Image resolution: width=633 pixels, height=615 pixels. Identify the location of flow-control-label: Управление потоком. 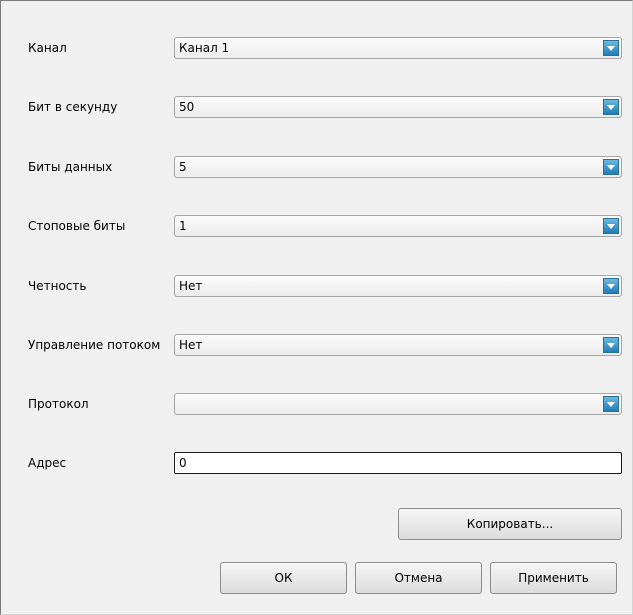
(94, 345).